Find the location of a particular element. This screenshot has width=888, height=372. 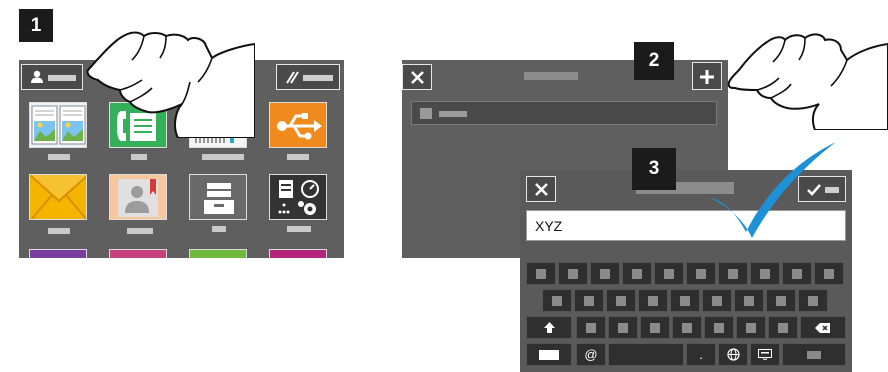

app-tile-stored-jobs is located at coordinates (218, 197).